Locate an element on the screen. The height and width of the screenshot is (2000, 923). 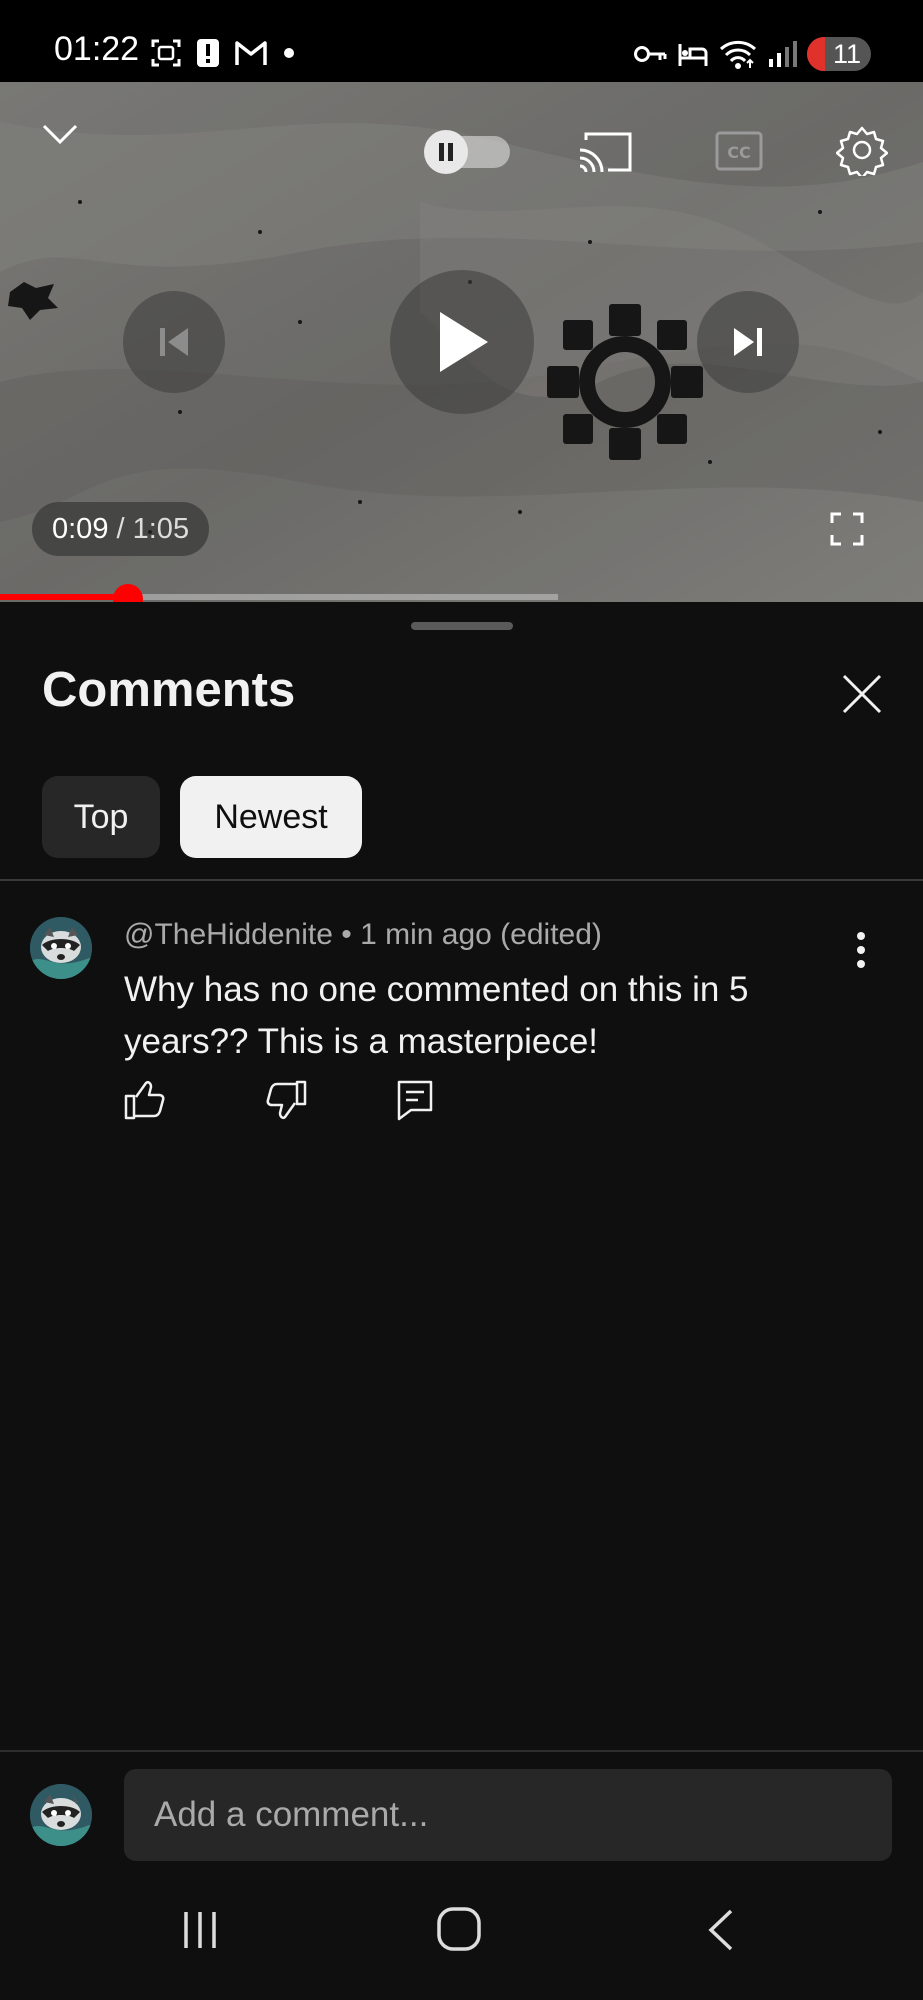
autoplay-toggle is located at coordinates (467, 152).